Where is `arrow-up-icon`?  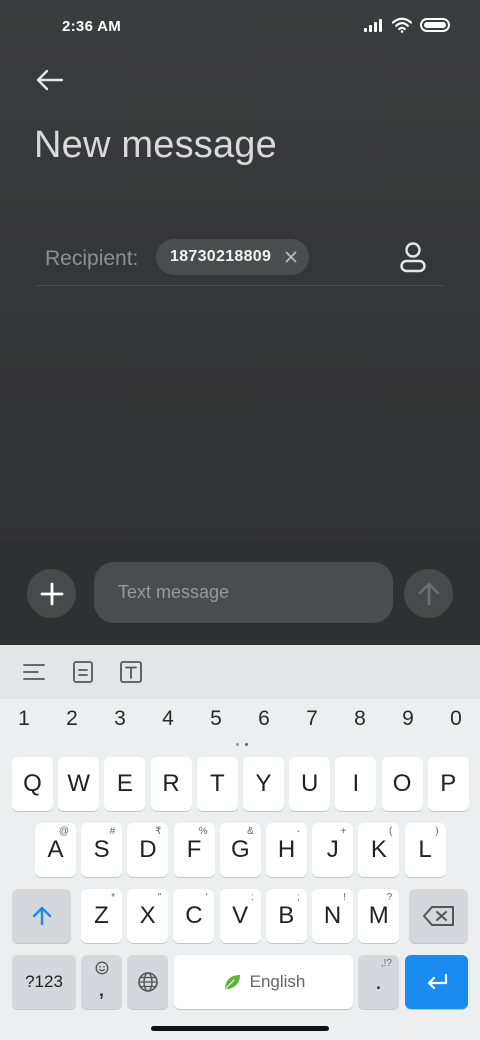
arrow-up-icon is located at coordinates (428, 593).